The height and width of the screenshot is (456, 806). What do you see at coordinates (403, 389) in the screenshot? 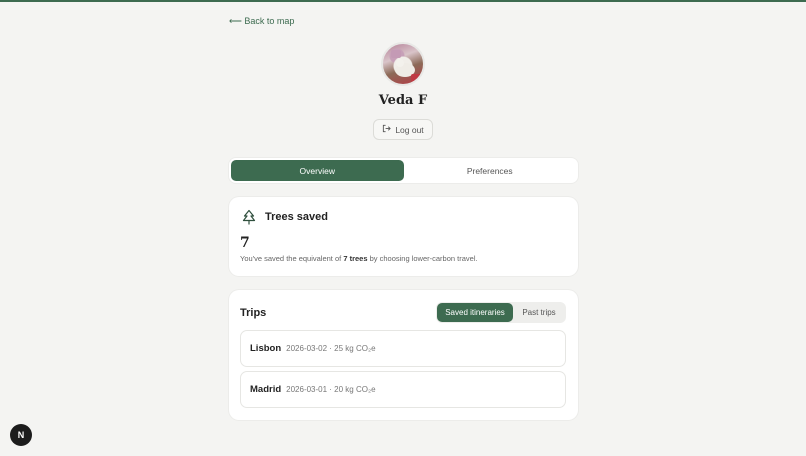
I see `trip-item-madrid: Madrid 2026-03-01 · 20 kg CO₂e` at bounding box center [403, 389].